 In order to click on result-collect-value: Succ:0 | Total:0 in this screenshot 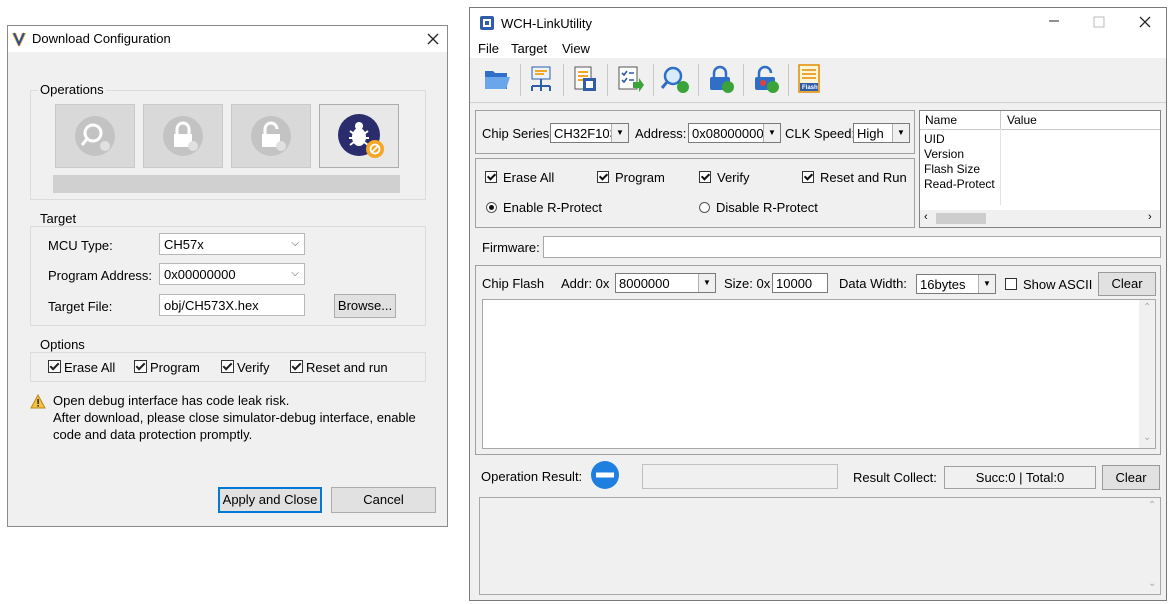, I will do `click(1020, 477)`.